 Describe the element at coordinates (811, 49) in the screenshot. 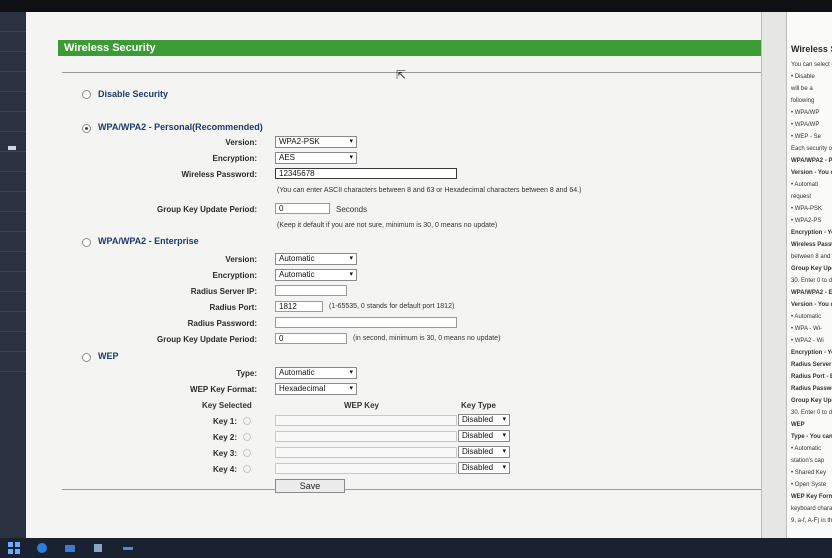

I see `help-title: Wireless Se` at that location.